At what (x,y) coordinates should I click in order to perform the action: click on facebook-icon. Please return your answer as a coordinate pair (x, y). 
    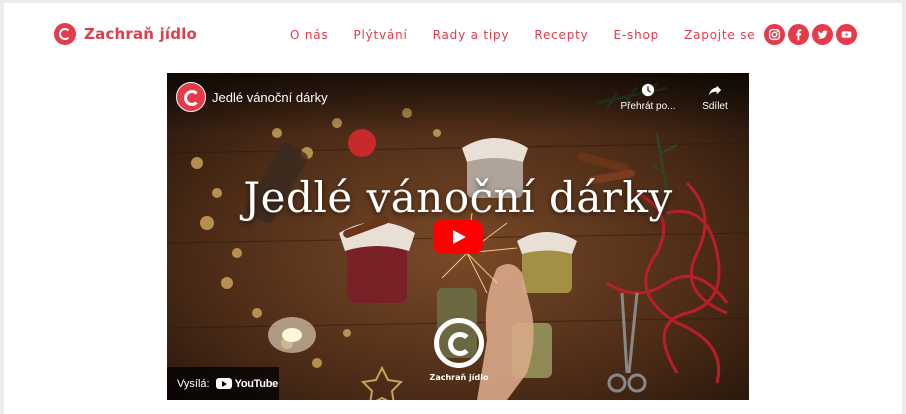
    Looking at the image, I should click on (798, 34).